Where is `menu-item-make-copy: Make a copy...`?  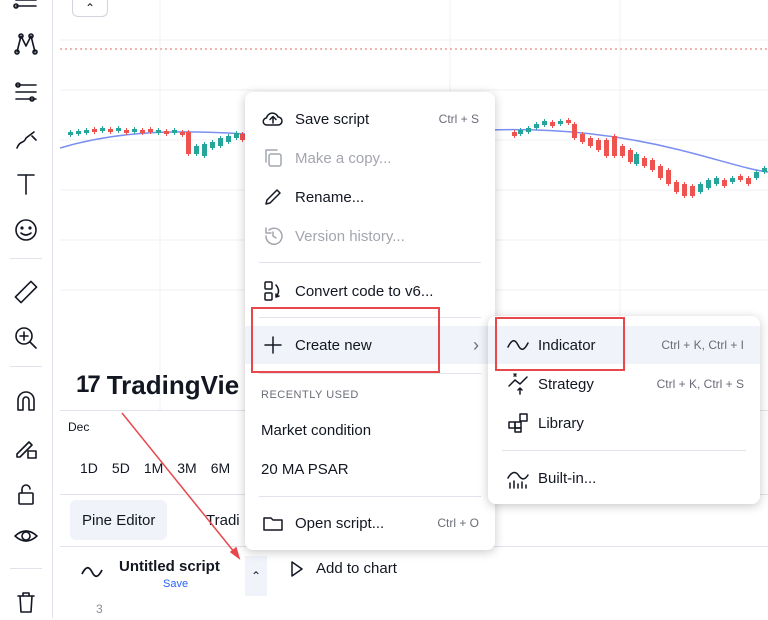 menu-item-make-copy: Make a copy... is located at coordinates (370, 158).